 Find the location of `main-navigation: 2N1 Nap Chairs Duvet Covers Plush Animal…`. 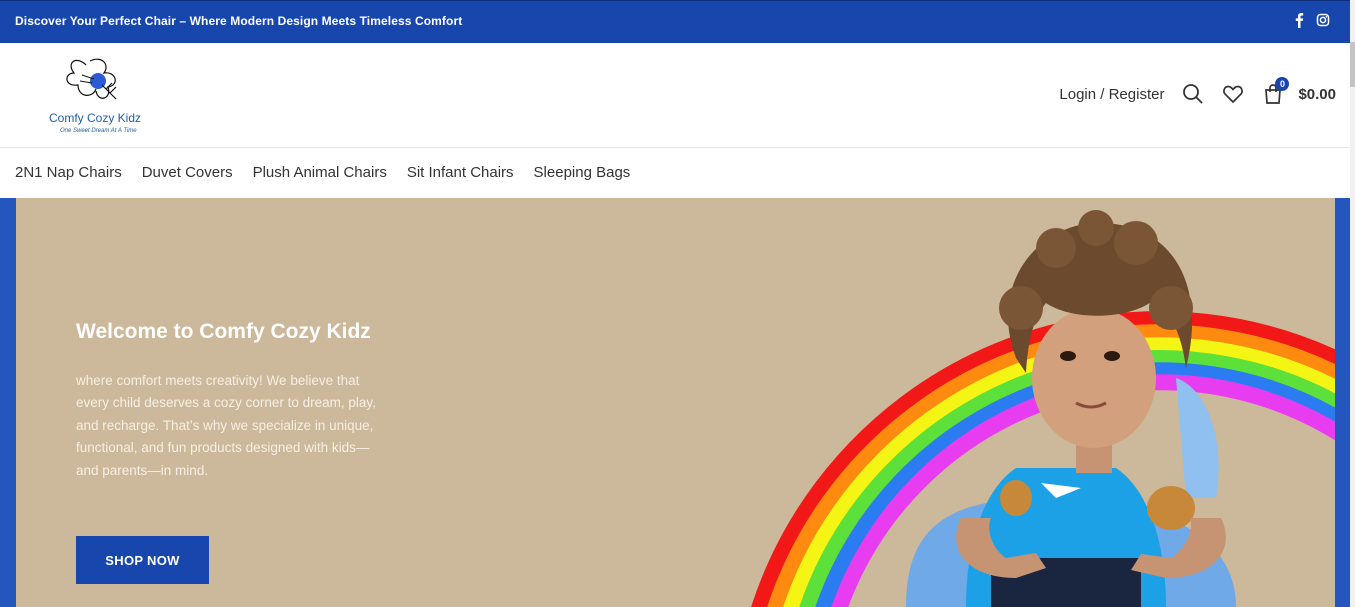

main-navigation: 2N1 Nap Chairs Duvet Covers Plush Animal… is located at coordinates (675, 172).